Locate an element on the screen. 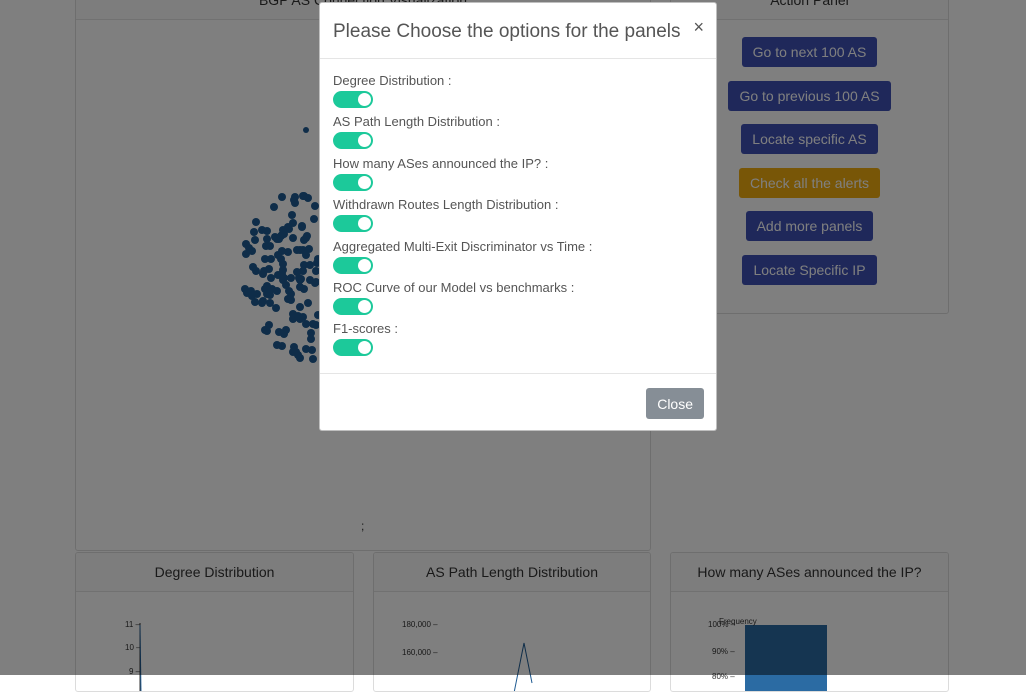 The image size is (1026, 692). option-withdrawn-routes: Withdrawn Routes Length Distribution : is located at coordinates (518, 217).